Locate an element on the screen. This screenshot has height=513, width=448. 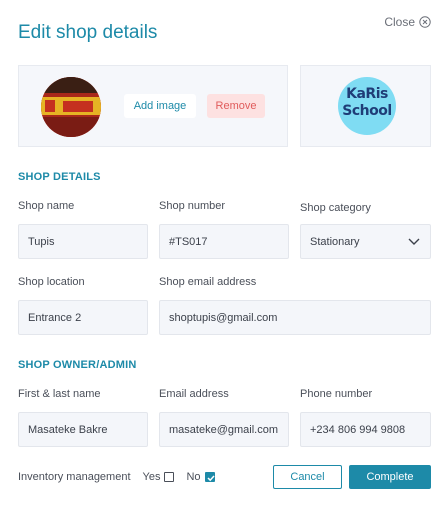
complete-button: Complete is located at coordinates (390, 477).